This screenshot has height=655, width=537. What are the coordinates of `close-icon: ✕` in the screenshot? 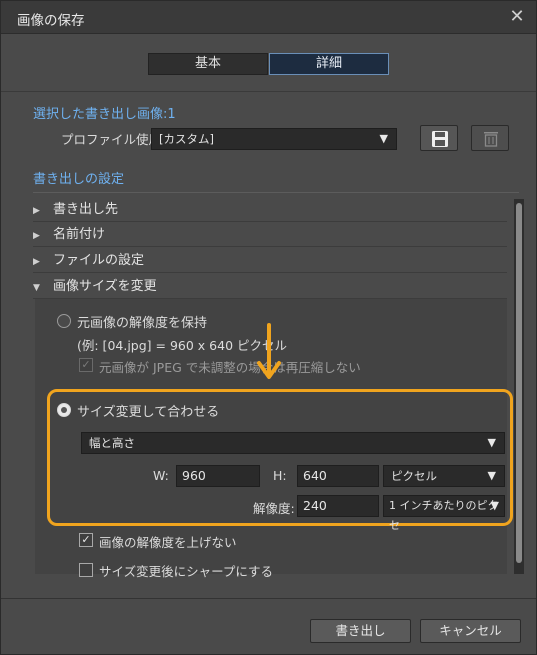 It's located at (517, 17).